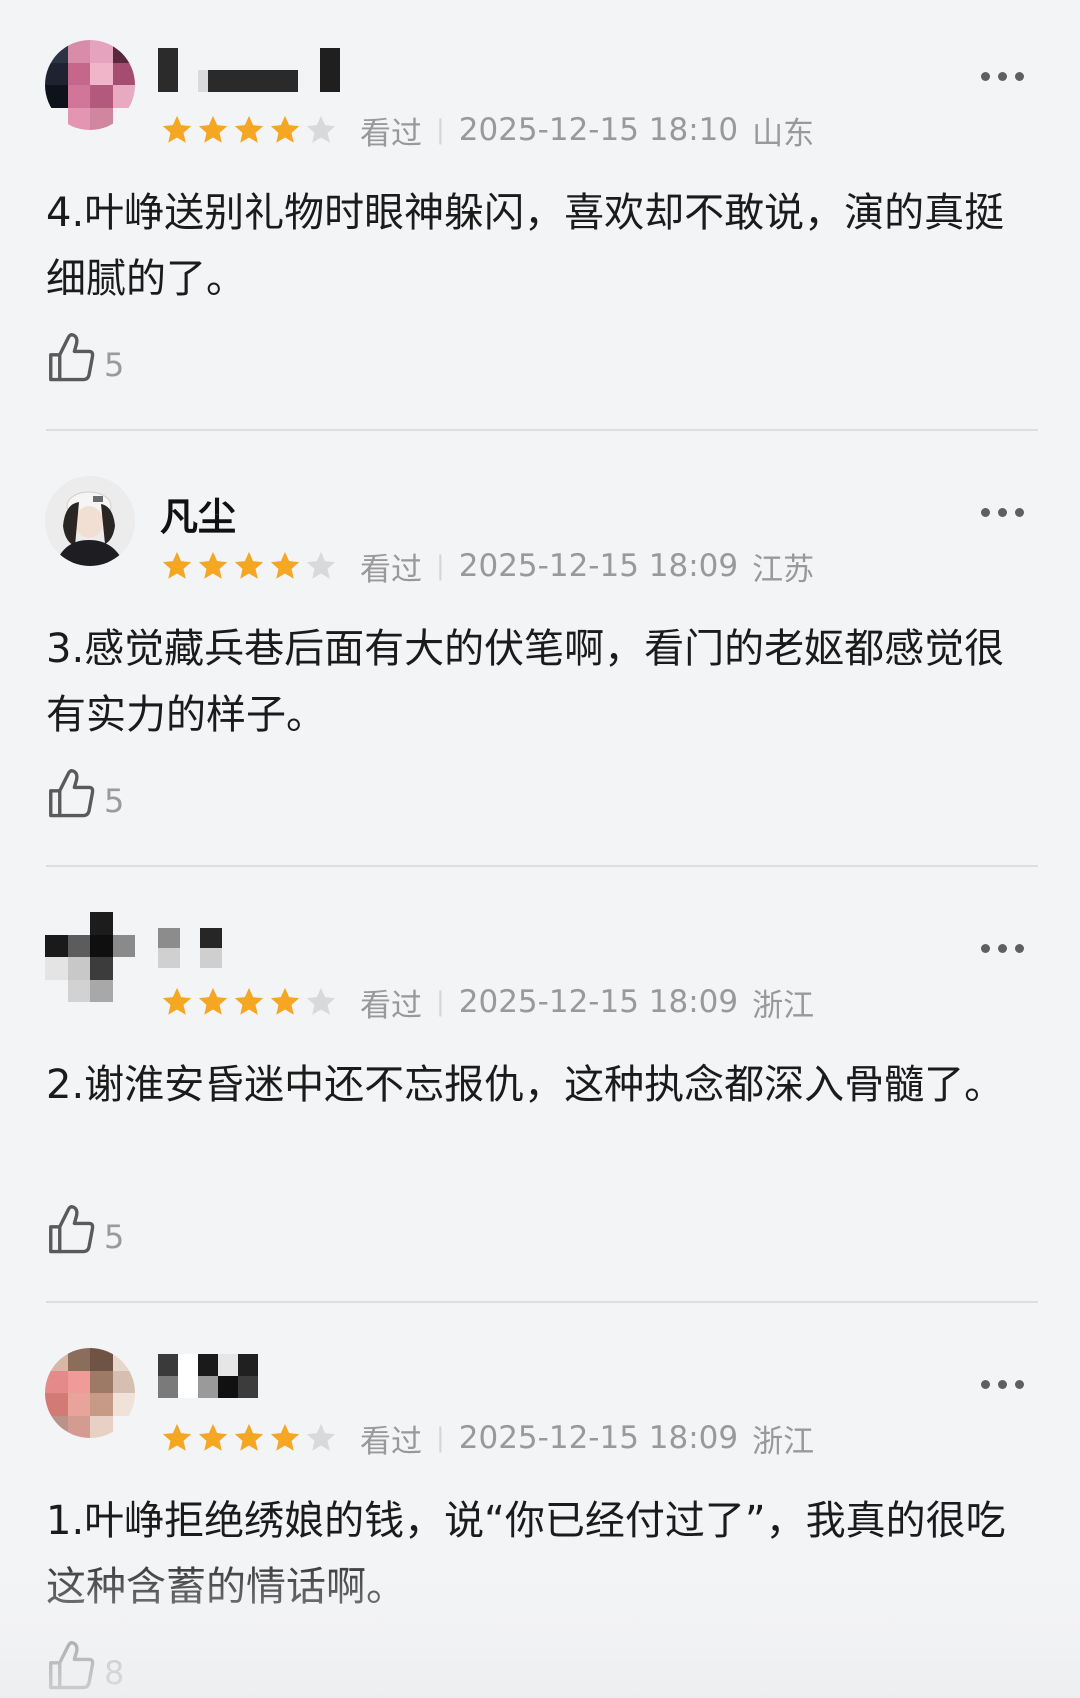 This screenshot has height=1698, width=1080. I want to click on review-text: 2.谢淮安昏迷中还不忘报仇，这种执念都深入骨髓了。, so click(525, 1085).